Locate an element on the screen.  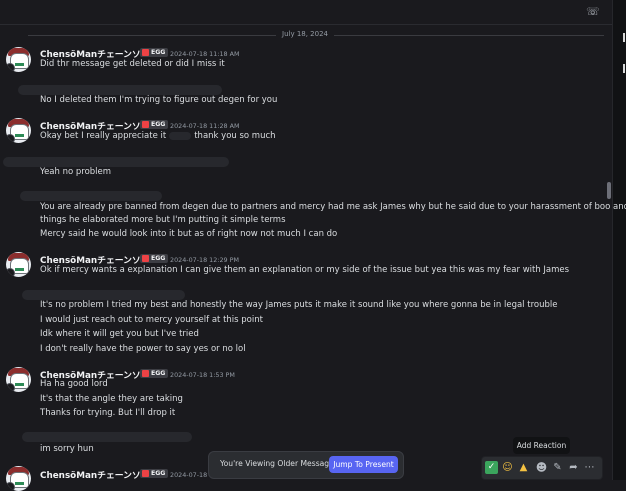
message-text: Idk where it will get you but I've tried is located at coordinates (119, 334).